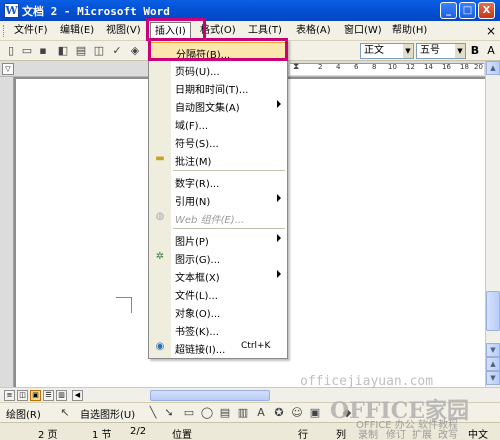 This screenshot has width=500, height=440. Describe the element at coordinates (123, 31) in the screenshot. I see `menu-view: 视图(V)` at that location.